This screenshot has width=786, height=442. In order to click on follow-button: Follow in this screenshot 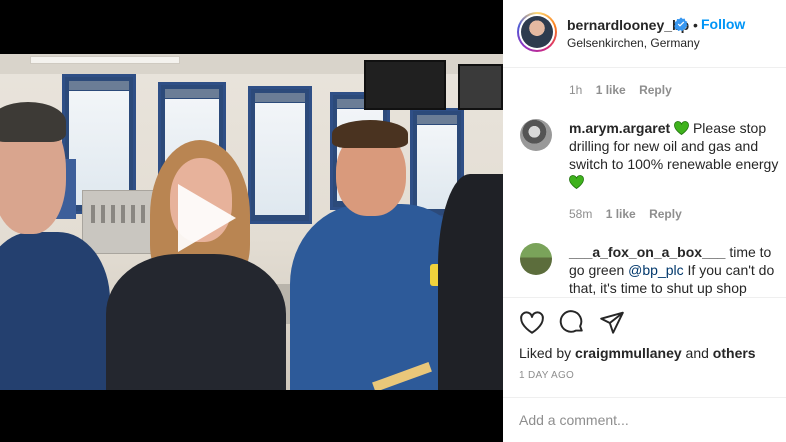, I will do `click(723, 24)`.